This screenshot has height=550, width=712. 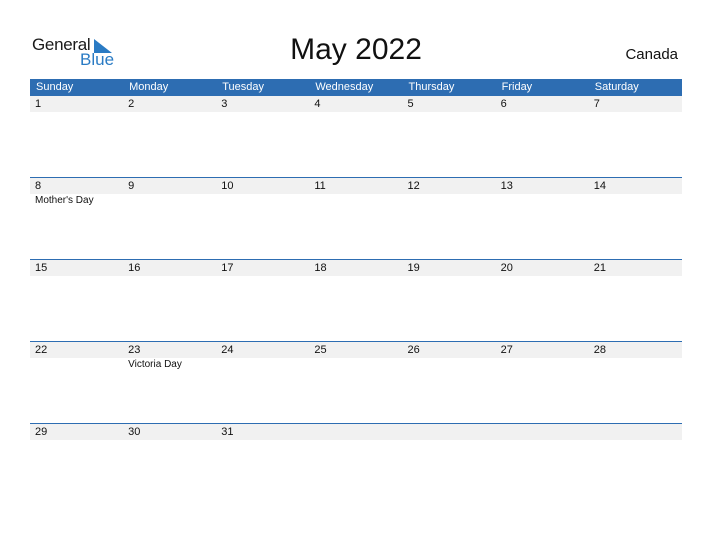 What do you see at coordinates (356, 104) in the screenshot?
I see `day-number-strip: 1 2 3 4 5 6 7` at bounding box center [356, 104].